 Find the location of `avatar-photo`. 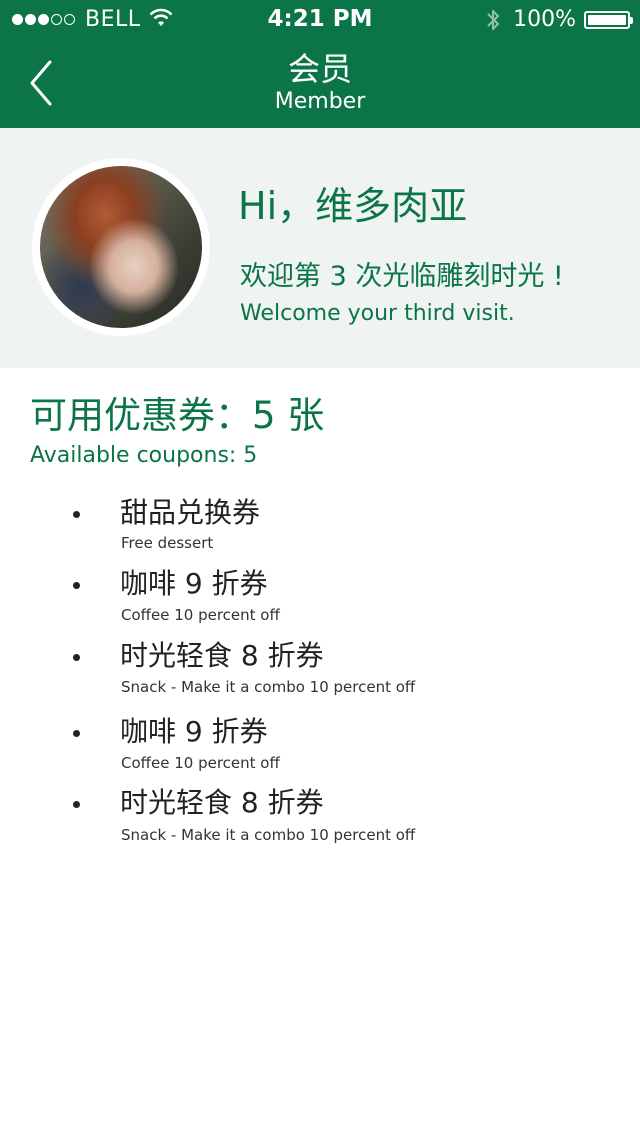

avatar-photo is located at coordinates (121, 247).